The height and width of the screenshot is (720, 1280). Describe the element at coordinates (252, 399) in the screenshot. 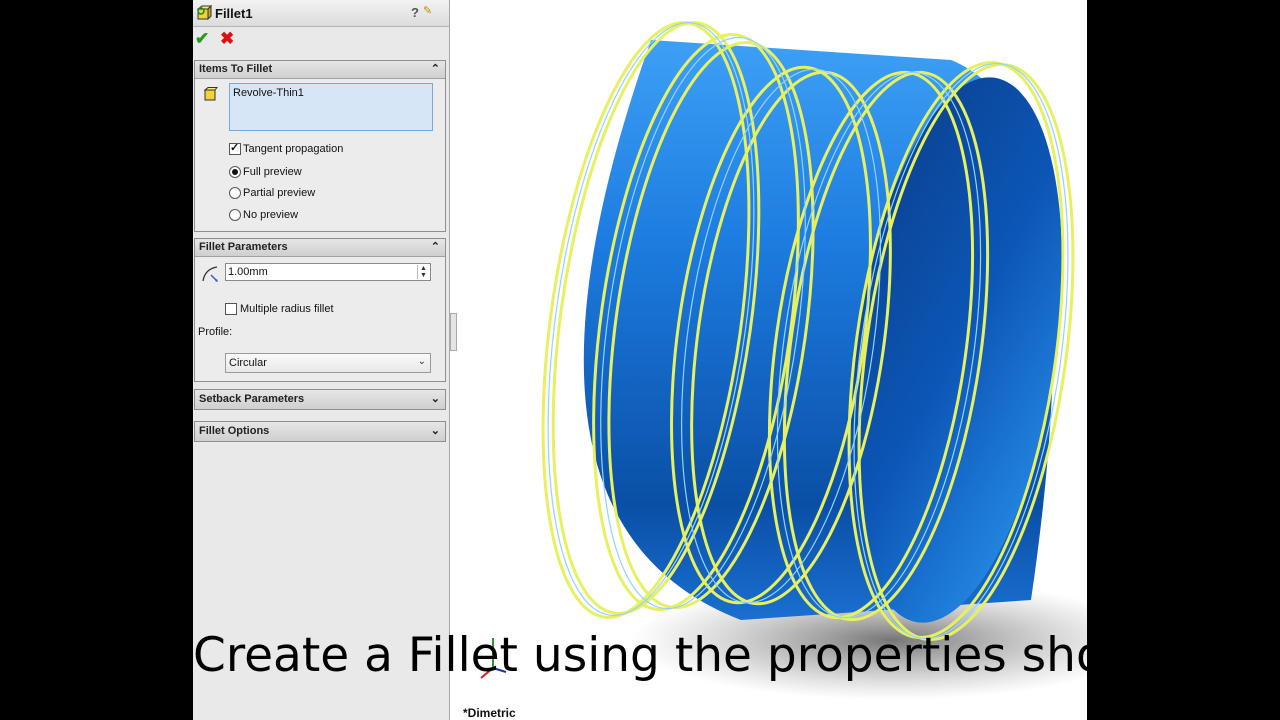

I see `setback-parameters-title: Setback Parameters` at that location.